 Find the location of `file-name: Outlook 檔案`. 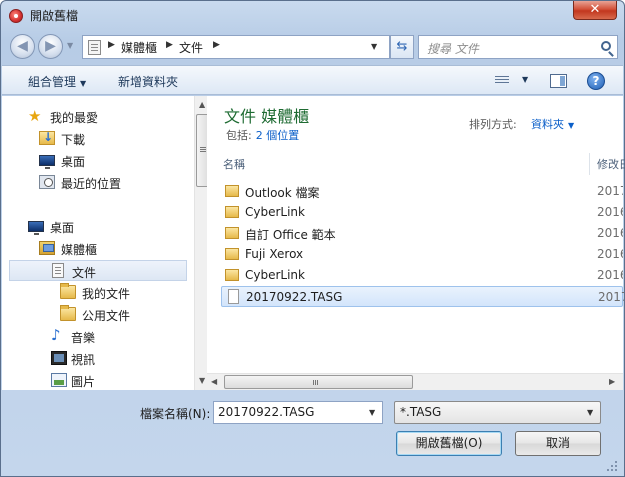

file-name: Outlook 檔案 is located at coordinates (282, 193).